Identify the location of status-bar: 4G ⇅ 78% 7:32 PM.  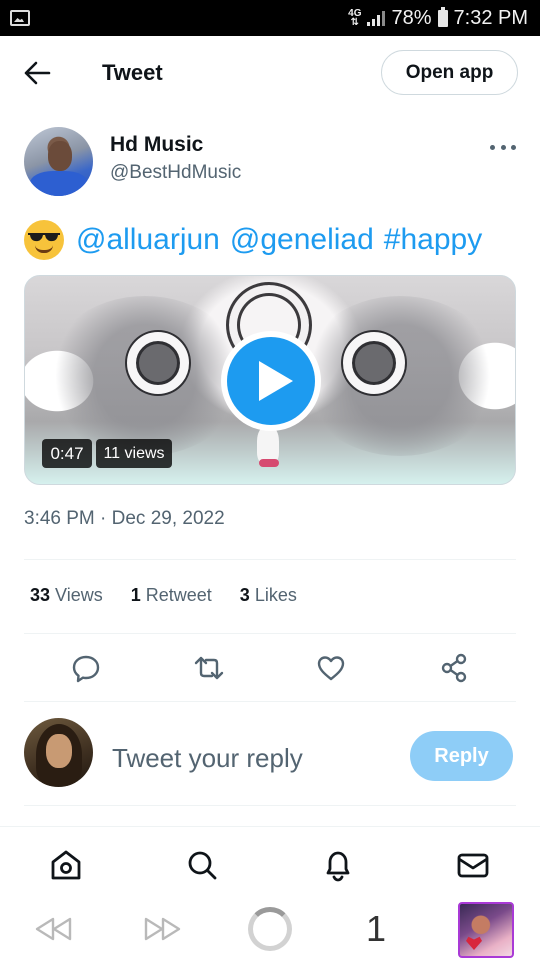
(270, 18).